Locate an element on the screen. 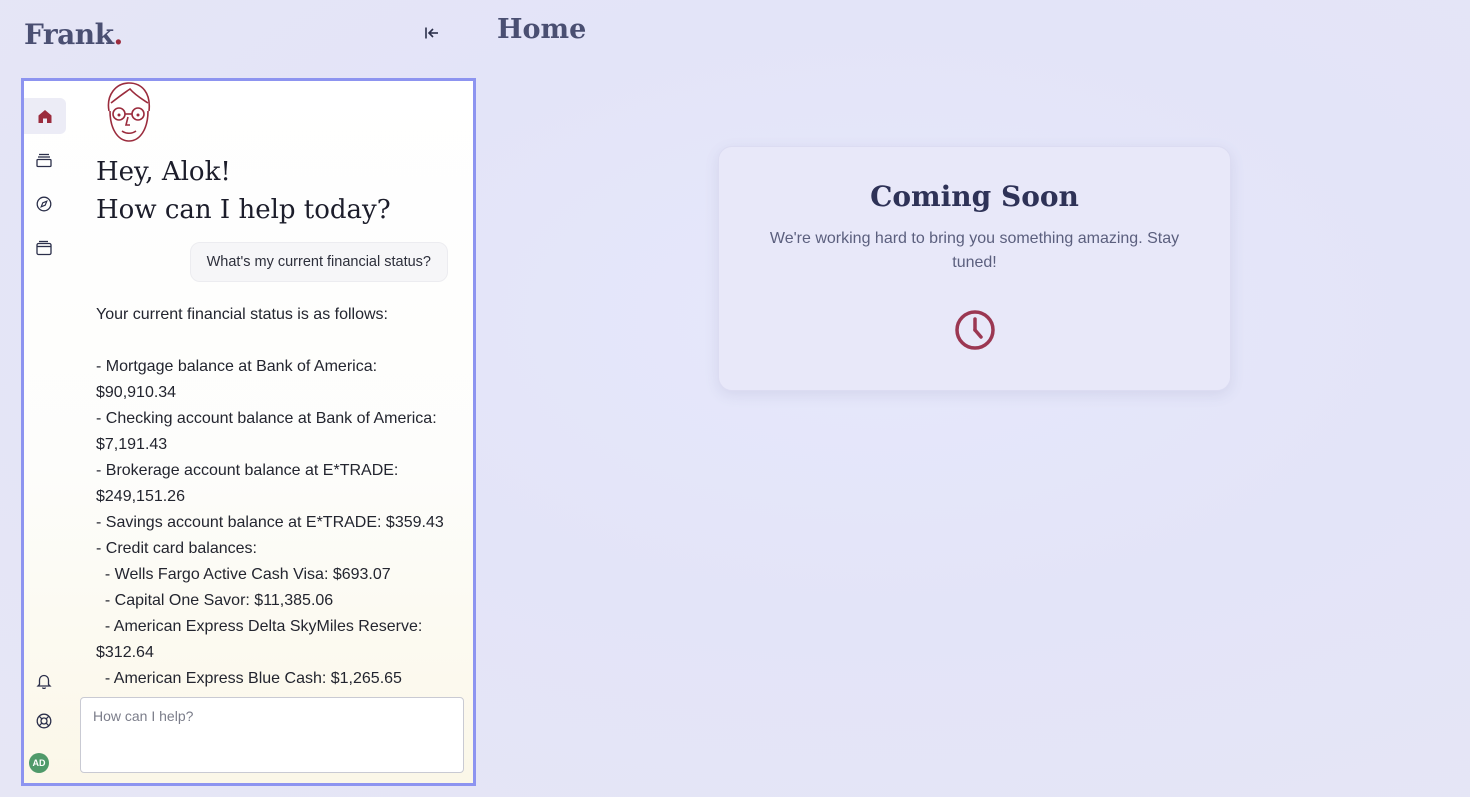  user-avatar: AD is located at coordinates (39, 763).